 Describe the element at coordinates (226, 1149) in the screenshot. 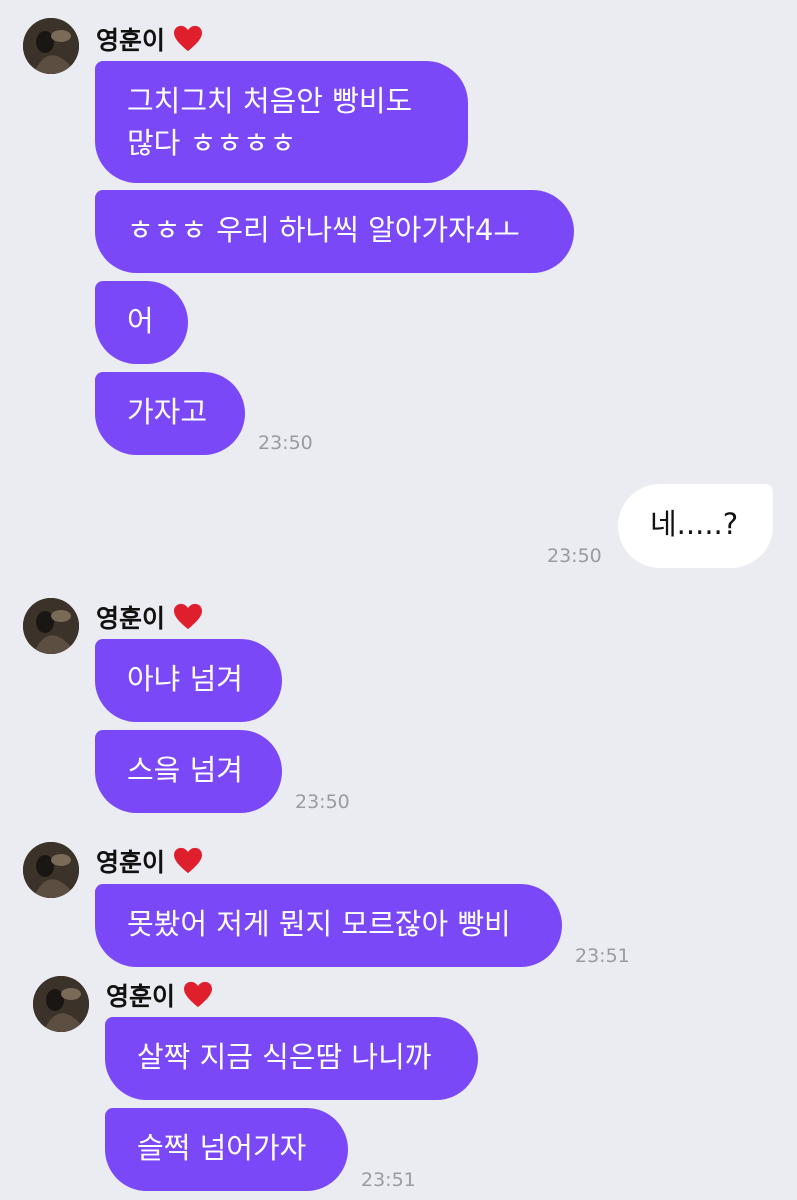

I see `message-bubble: 슬쩍 넘어가자` at that location.